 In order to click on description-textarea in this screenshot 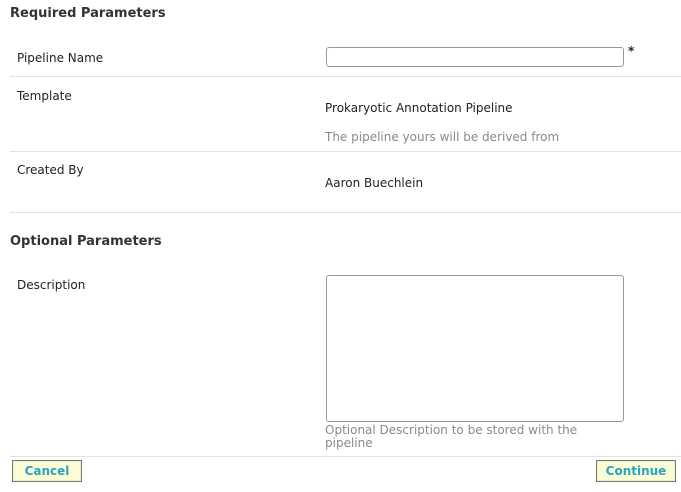, I will do `click(475, 348)`.